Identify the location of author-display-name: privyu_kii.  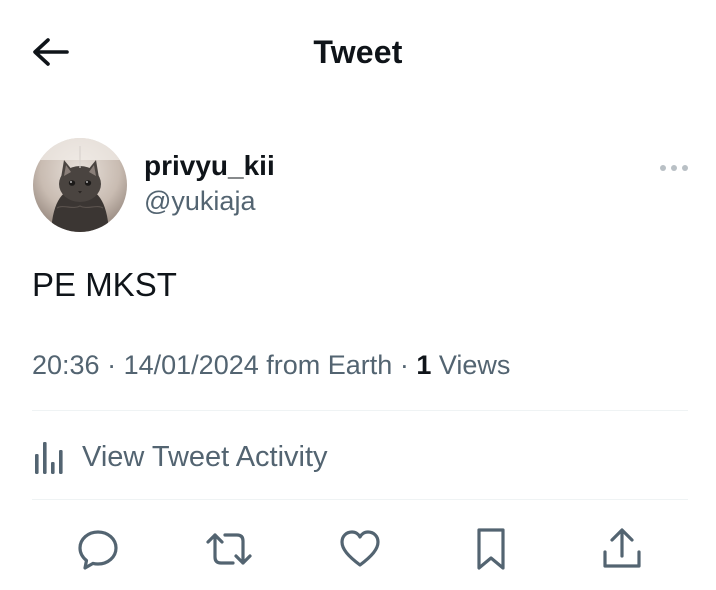
(209, 166).